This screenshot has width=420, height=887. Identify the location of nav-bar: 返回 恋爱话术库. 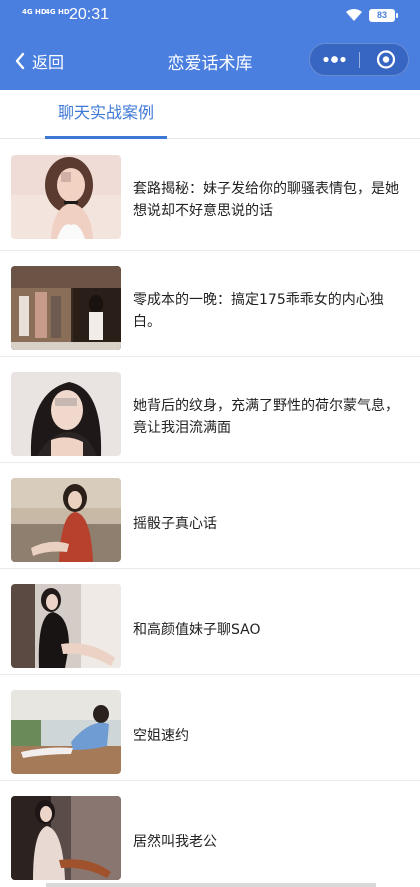
(210, 61).